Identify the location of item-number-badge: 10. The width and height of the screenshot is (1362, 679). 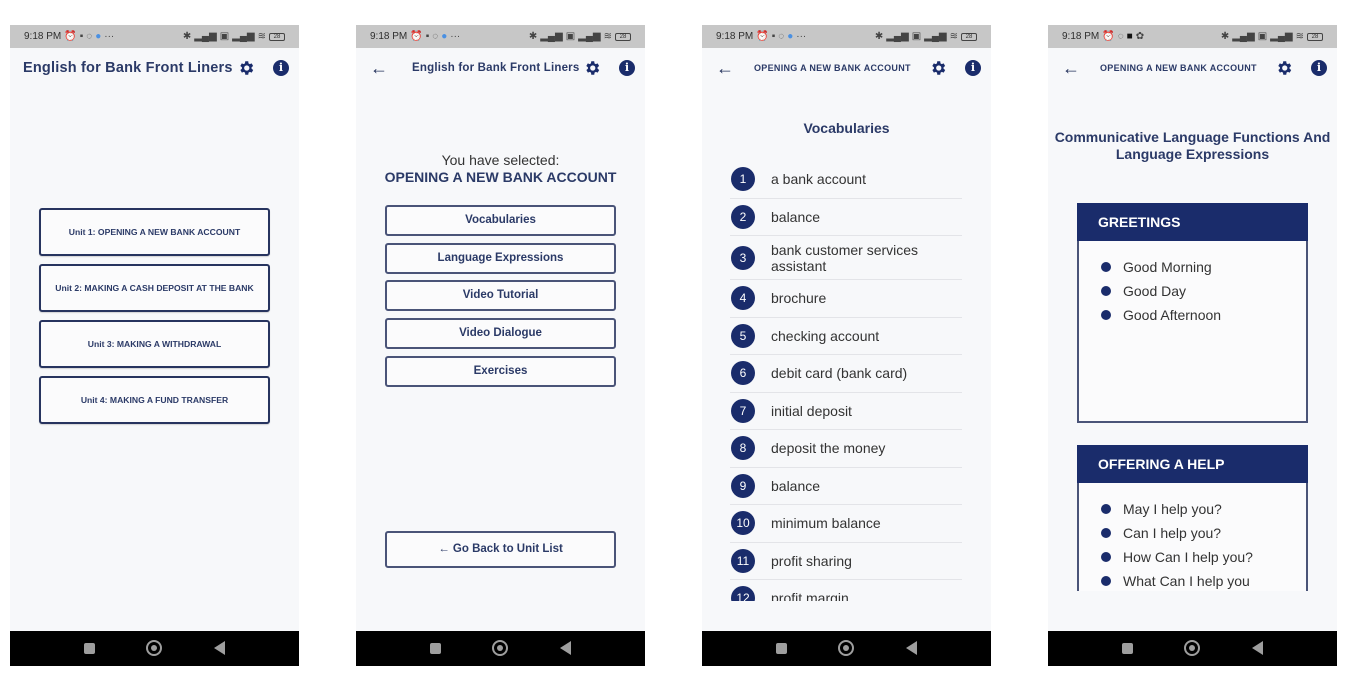
(743, 523).